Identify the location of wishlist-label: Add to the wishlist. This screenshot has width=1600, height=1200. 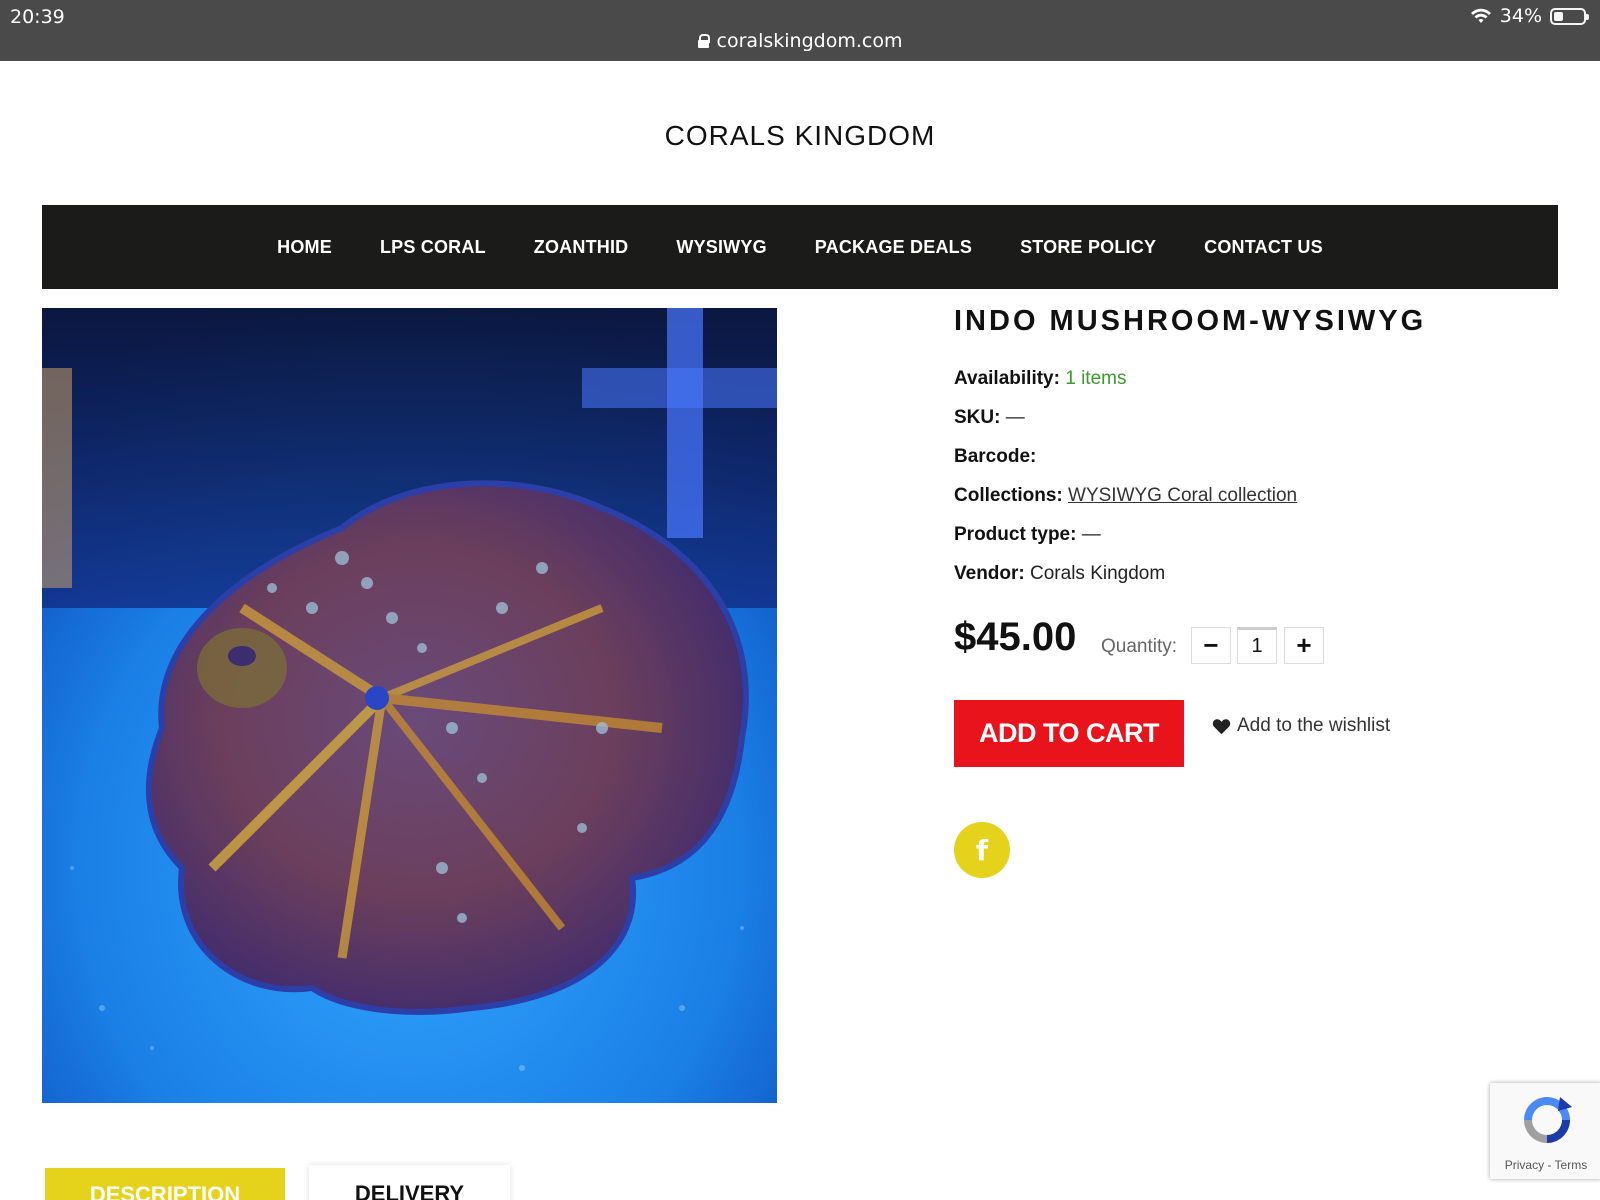
(1314, 725).